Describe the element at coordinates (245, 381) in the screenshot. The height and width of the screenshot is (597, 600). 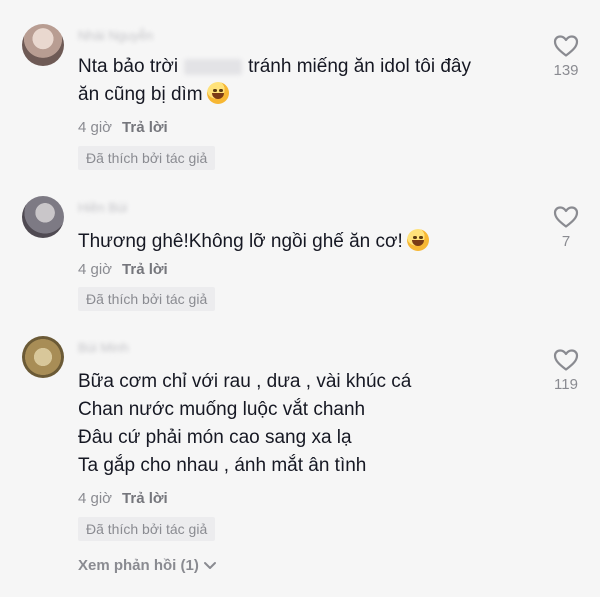
I see `comment-line: Bữa cơm chỉ với rau , dưa , vài khúc cá` at that location.